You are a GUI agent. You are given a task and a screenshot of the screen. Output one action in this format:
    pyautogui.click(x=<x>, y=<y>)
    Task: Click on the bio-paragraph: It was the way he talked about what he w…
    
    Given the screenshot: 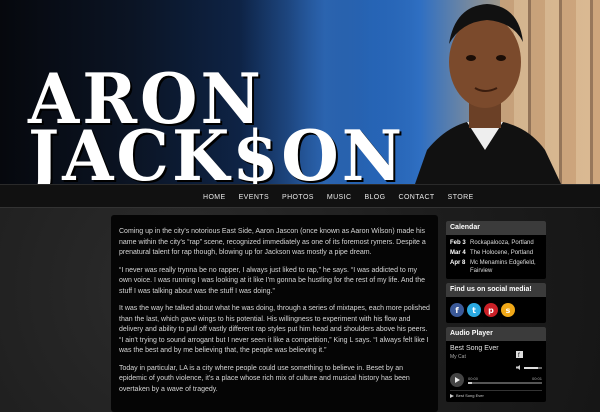 What is the action you would take?
    pyautogui.click(x=274, y=329)
    